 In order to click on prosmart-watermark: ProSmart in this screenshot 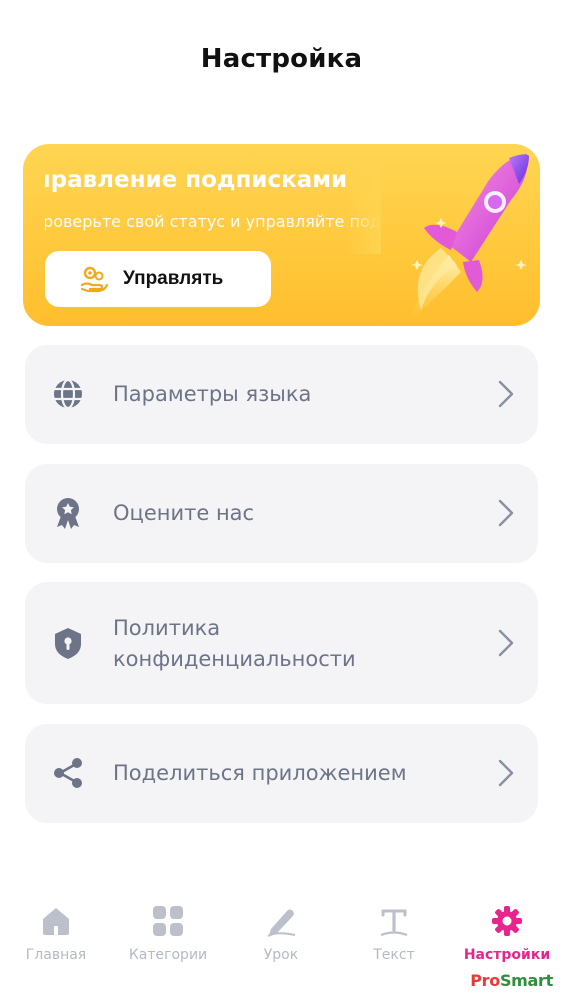, I will do `click(511, 980)`.